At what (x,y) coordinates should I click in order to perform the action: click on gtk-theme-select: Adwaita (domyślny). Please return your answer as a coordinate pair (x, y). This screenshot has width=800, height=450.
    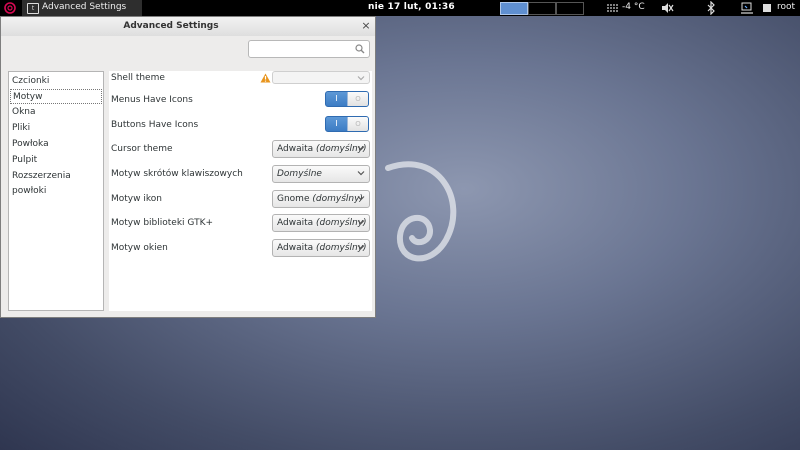
    Looking at the image, I should click on (321, 223).